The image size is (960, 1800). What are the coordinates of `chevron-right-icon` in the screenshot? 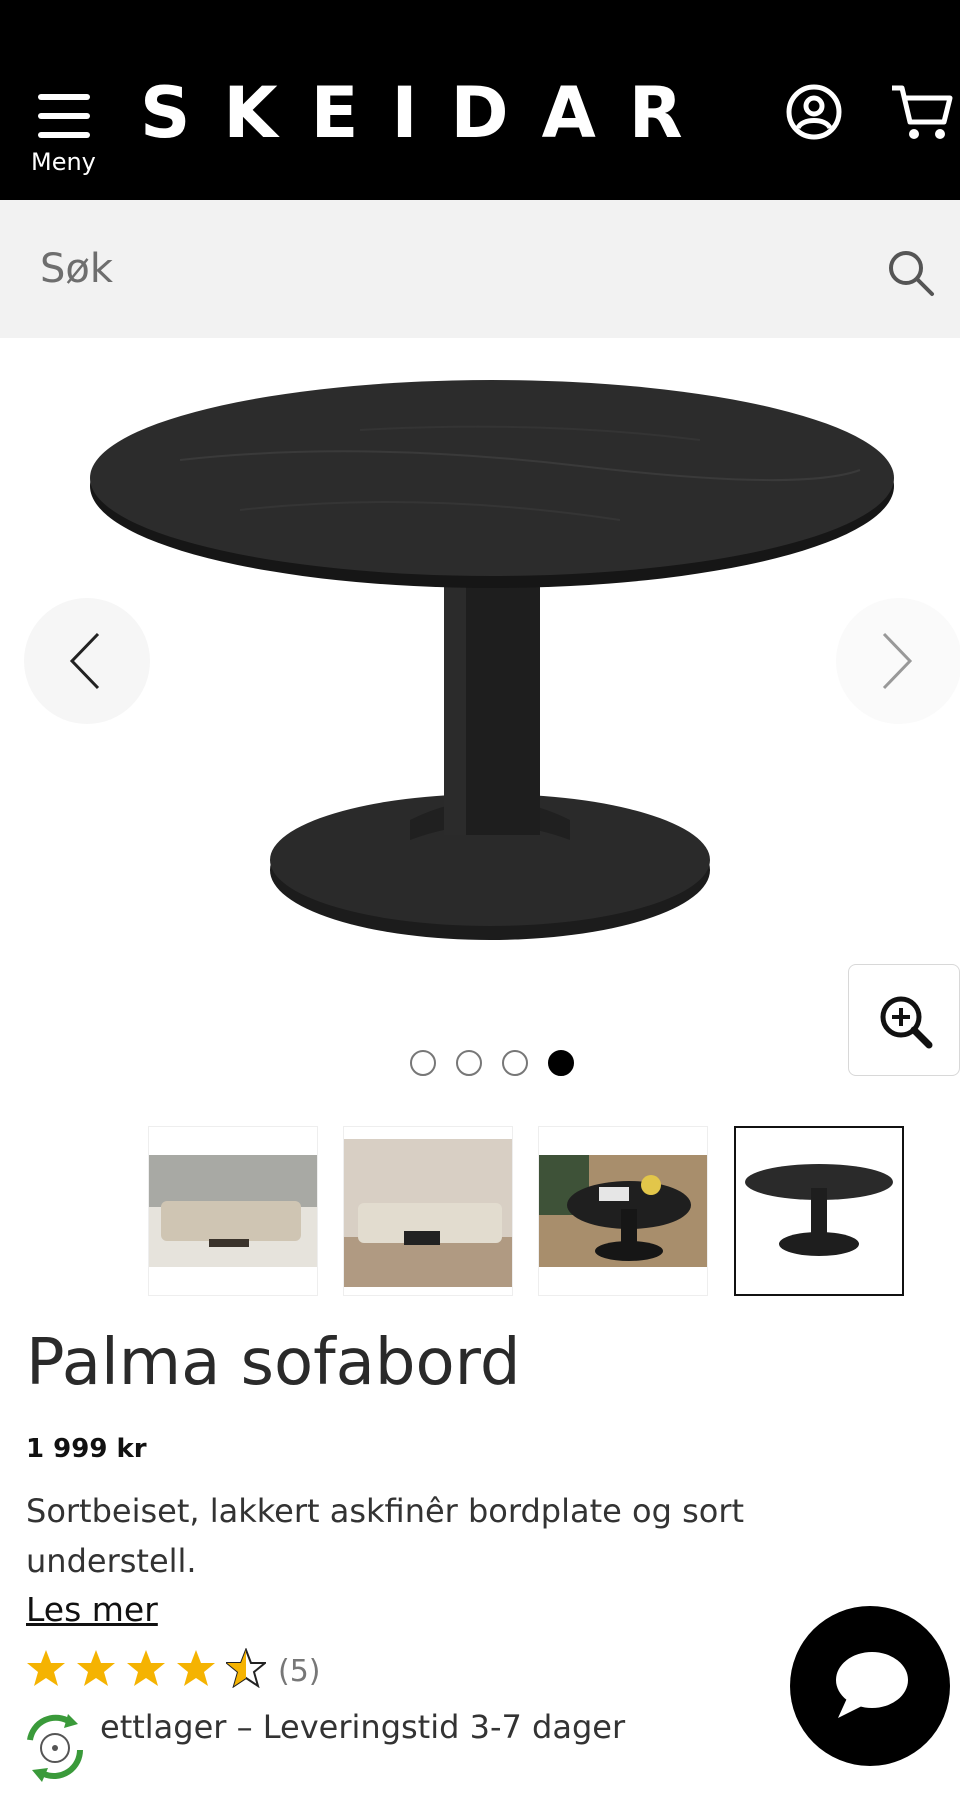 It's located at (897, 661).